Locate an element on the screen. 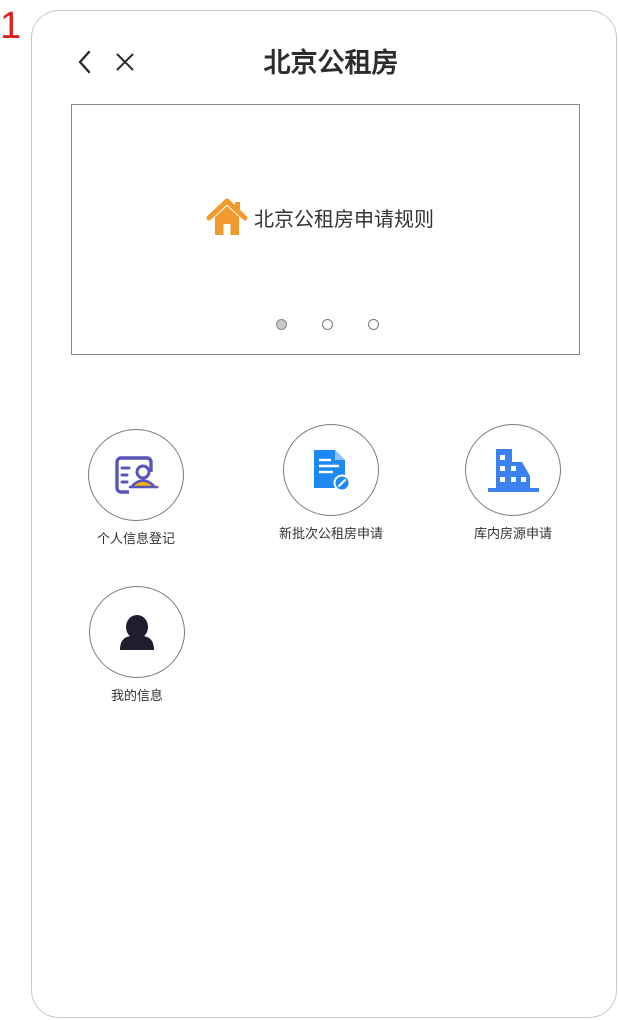 The height and width of the screenshot is (1020, 619). page-number: 1 is located at coordinates (11, 26).